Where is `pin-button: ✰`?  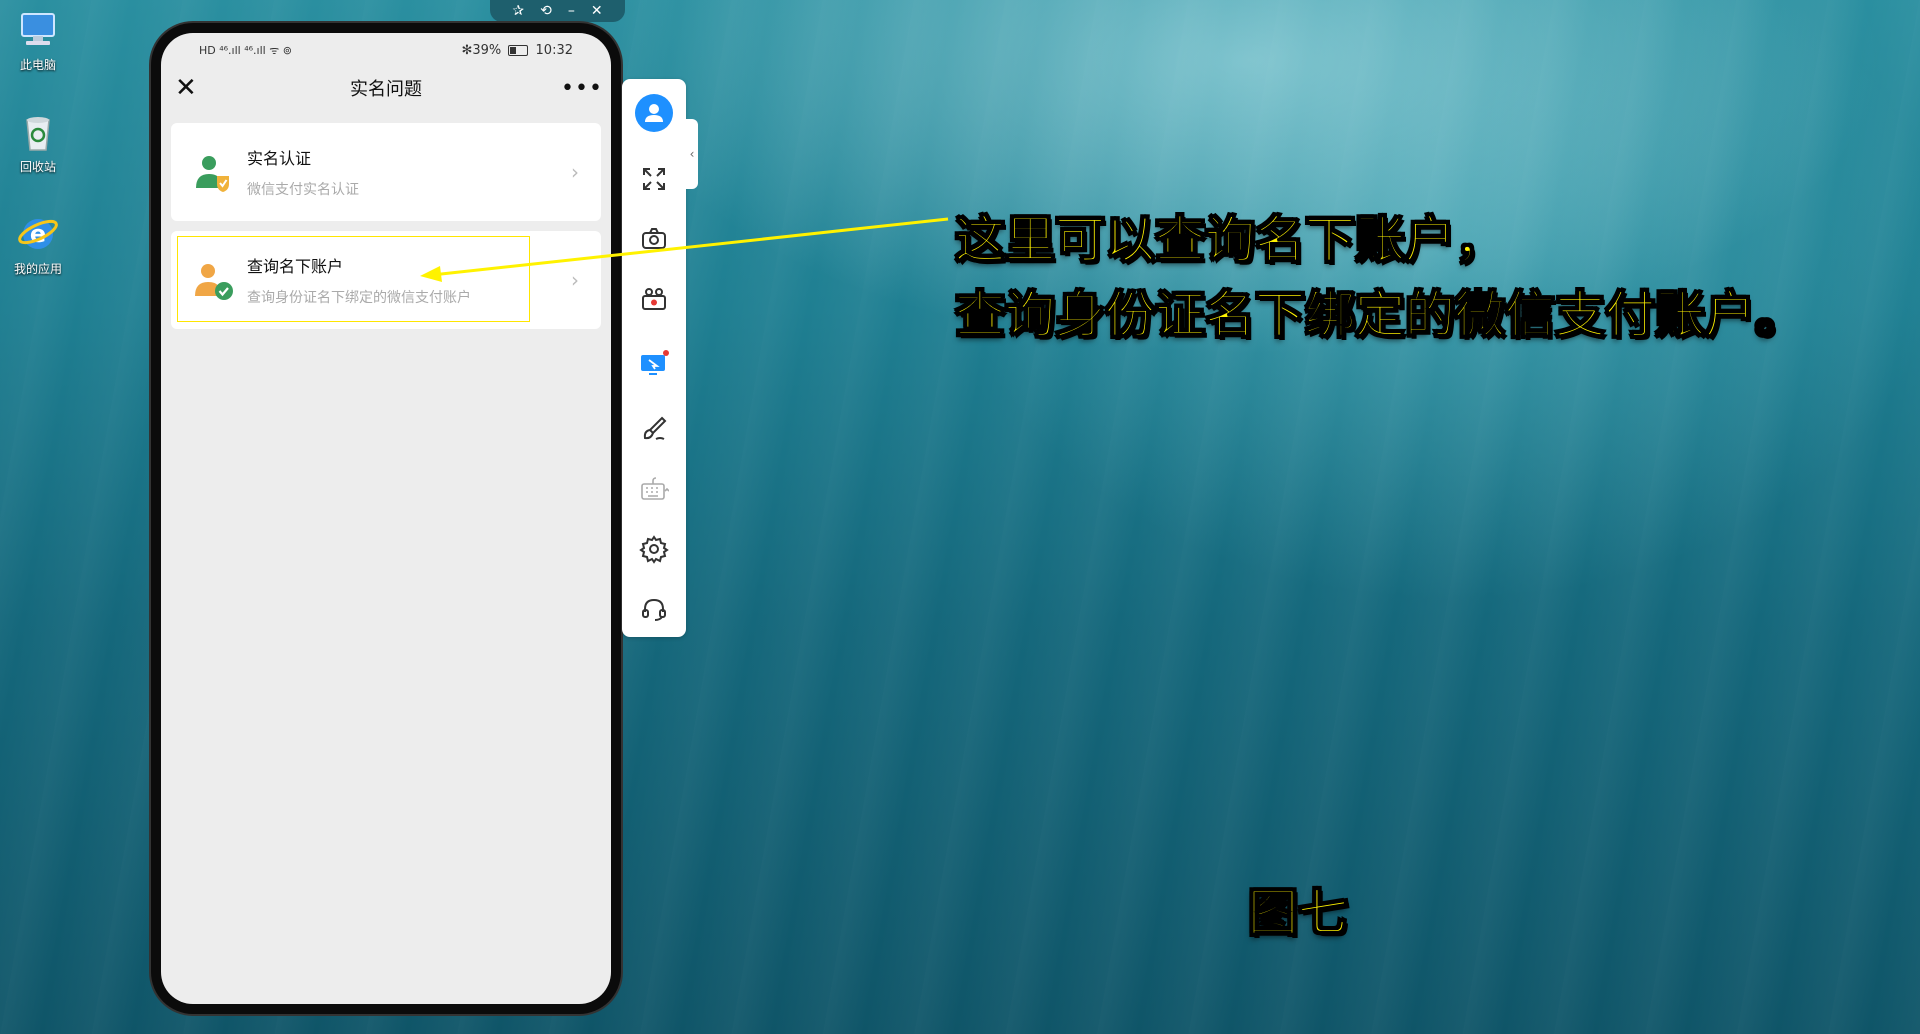
pin-button: ✰ is located at coordinates (518, 11).